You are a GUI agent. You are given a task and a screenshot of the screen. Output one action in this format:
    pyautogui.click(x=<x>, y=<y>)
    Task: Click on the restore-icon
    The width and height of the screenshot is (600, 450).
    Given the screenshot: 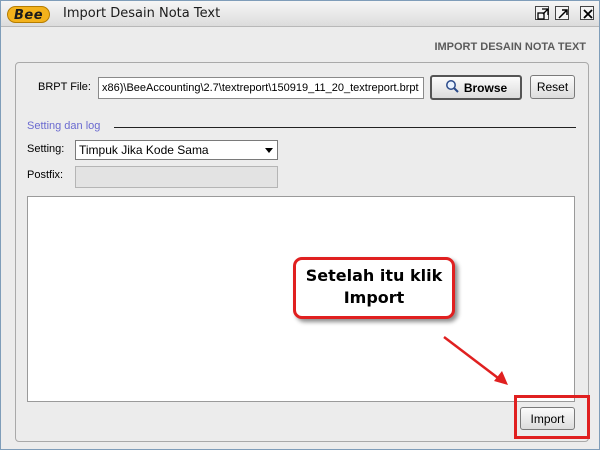 What is the action you would take?
    pyautogui.click(x=542, y=13)
    